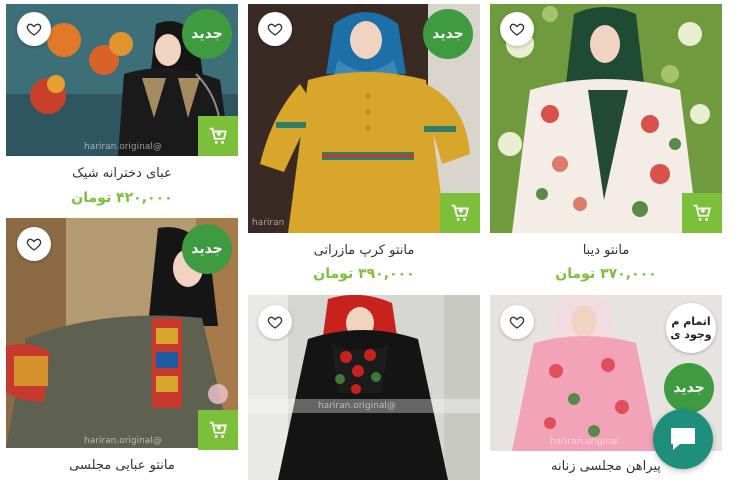 This screenshot has width=738, height=480. Describe the element at coordinates (268, 223) in the screenshot. I see `watermark: hariran` at that location.